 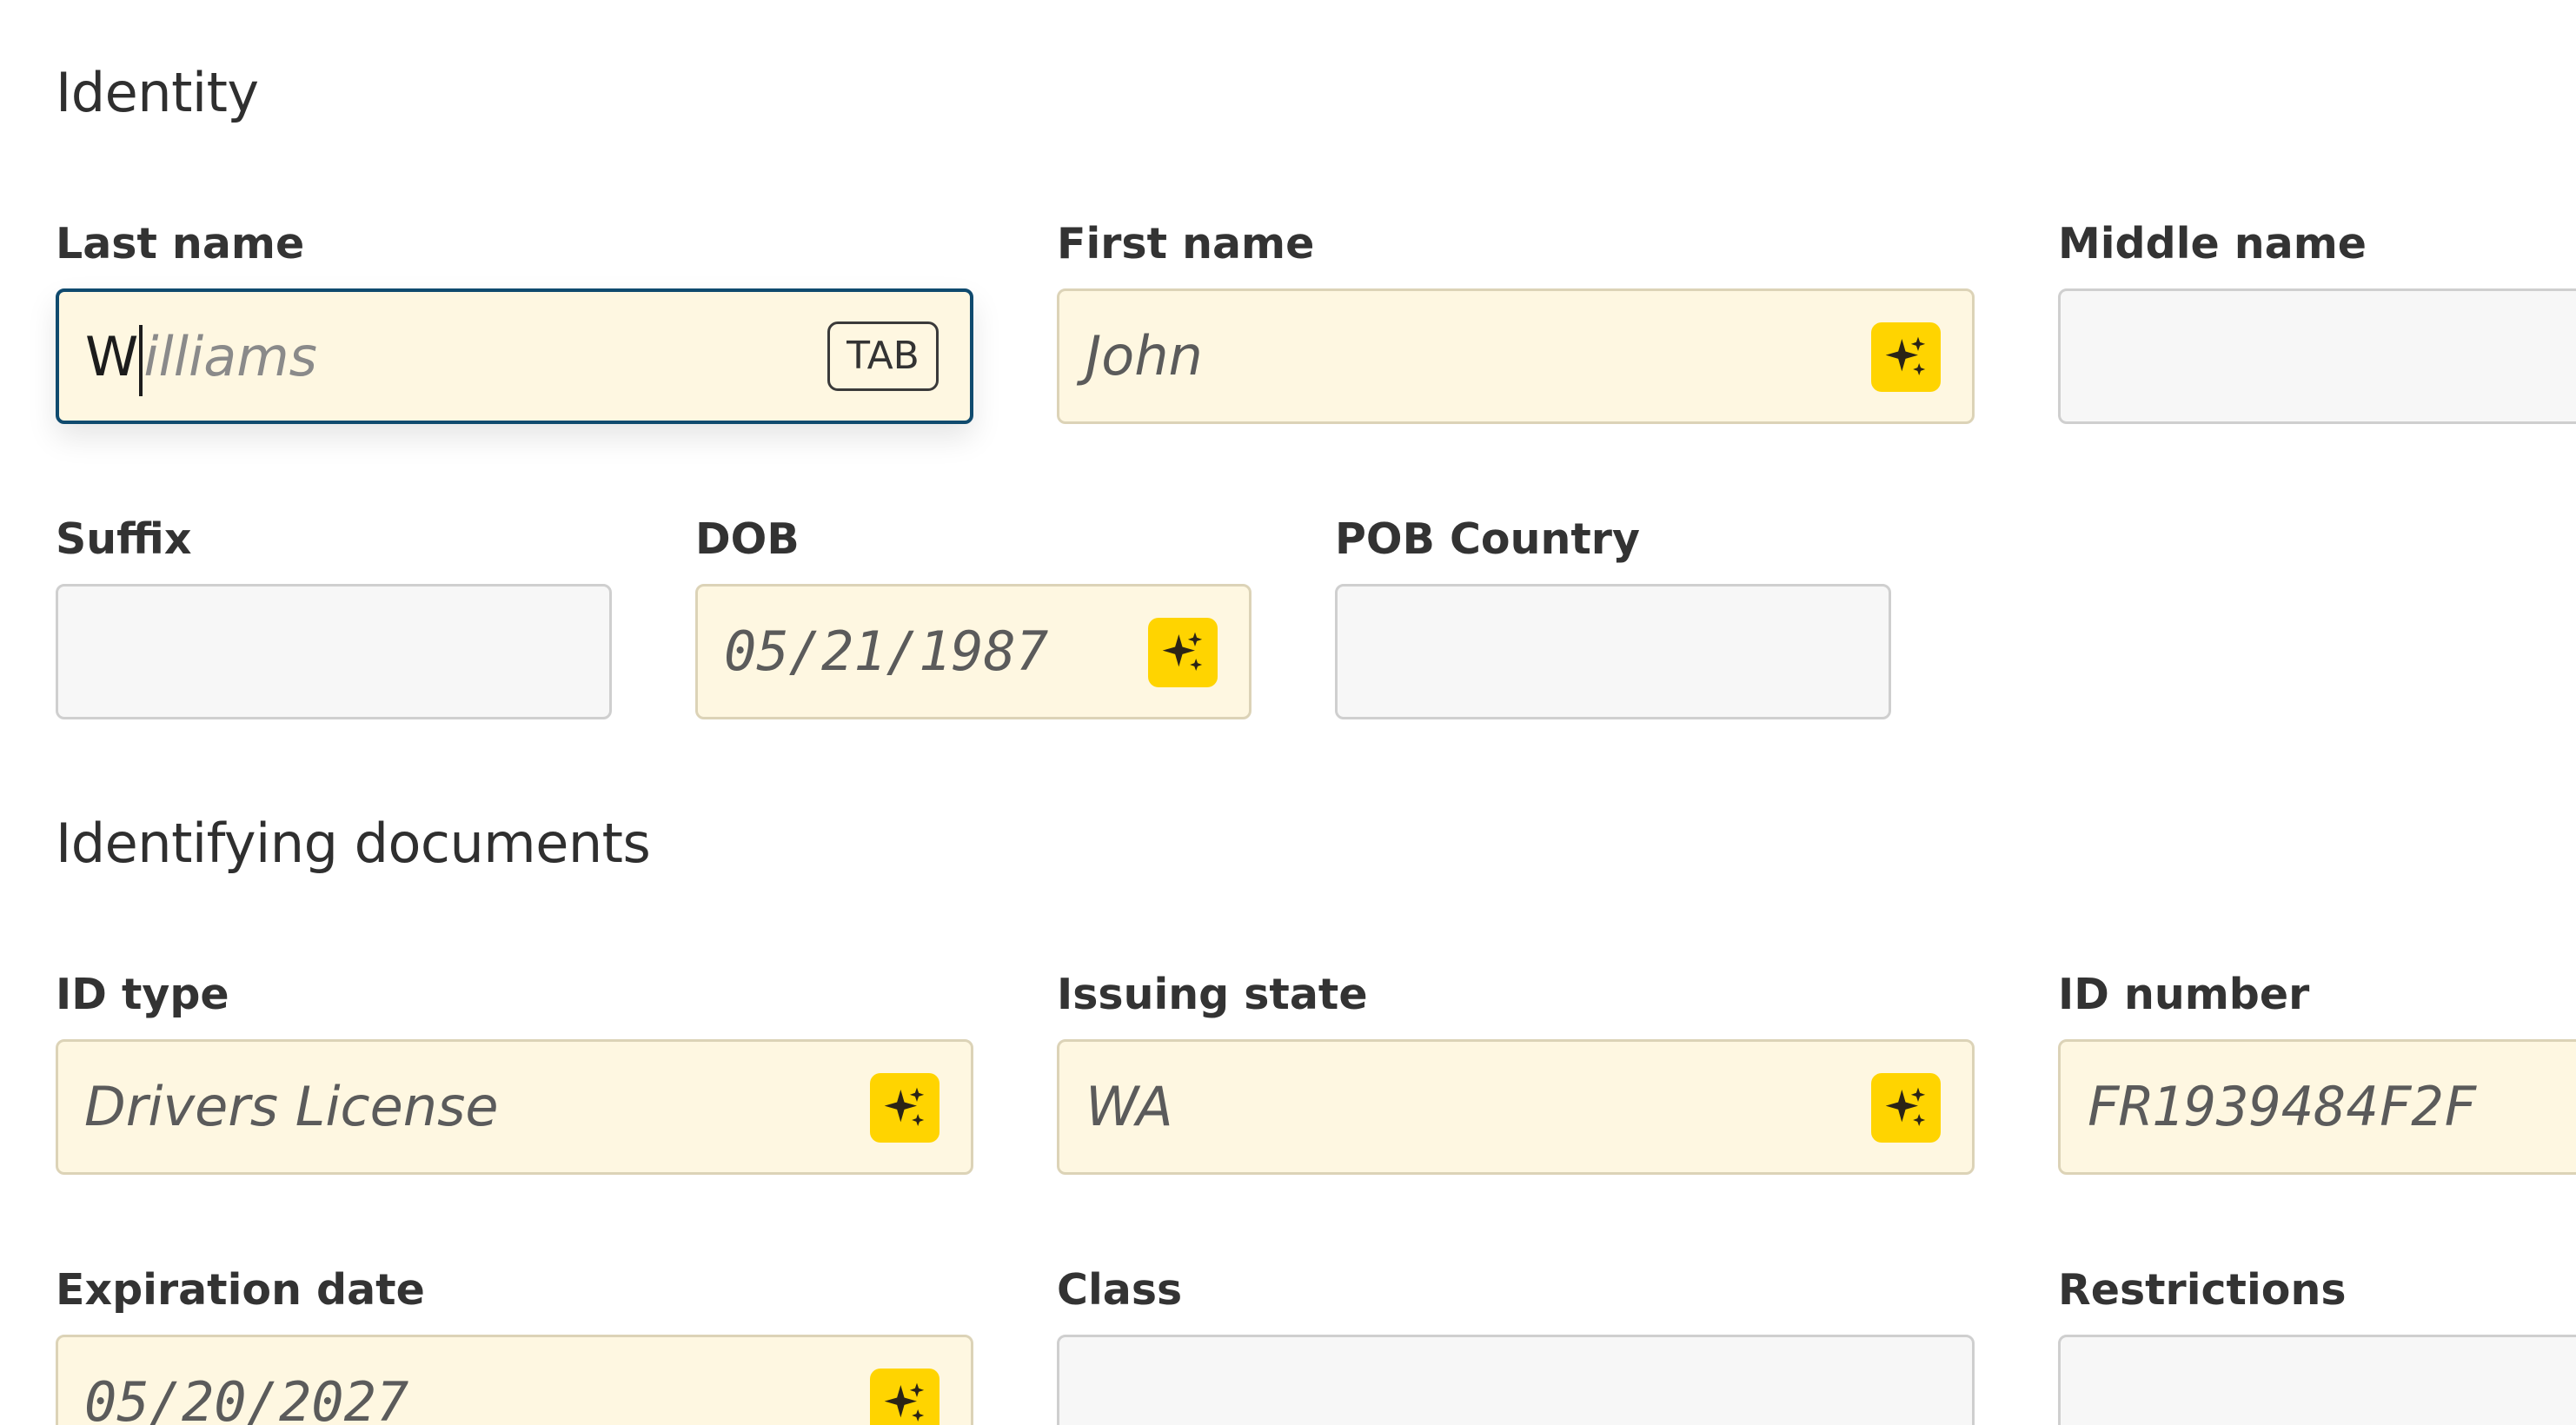 What do you see at coordinates (1516, 356) in the screenshot?
I see `first-name-input: John` at bounding box center [1516, 356].